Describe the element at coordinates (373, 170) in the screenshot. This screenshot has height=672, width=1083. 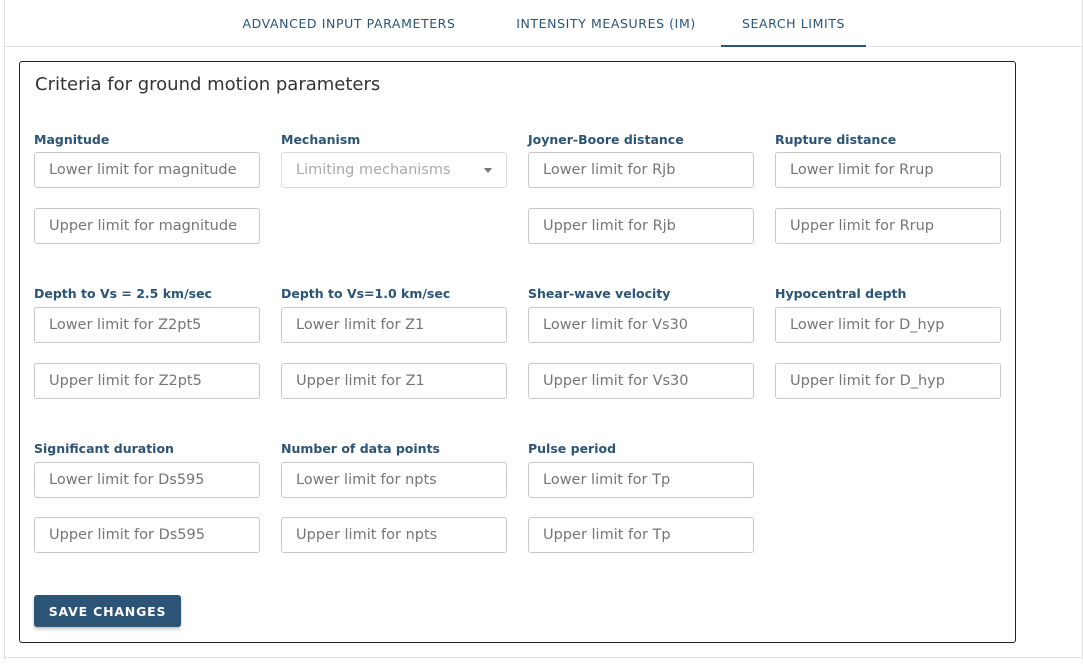
I see `mechanism-placeholder: Limiting mechanisms` at that location.